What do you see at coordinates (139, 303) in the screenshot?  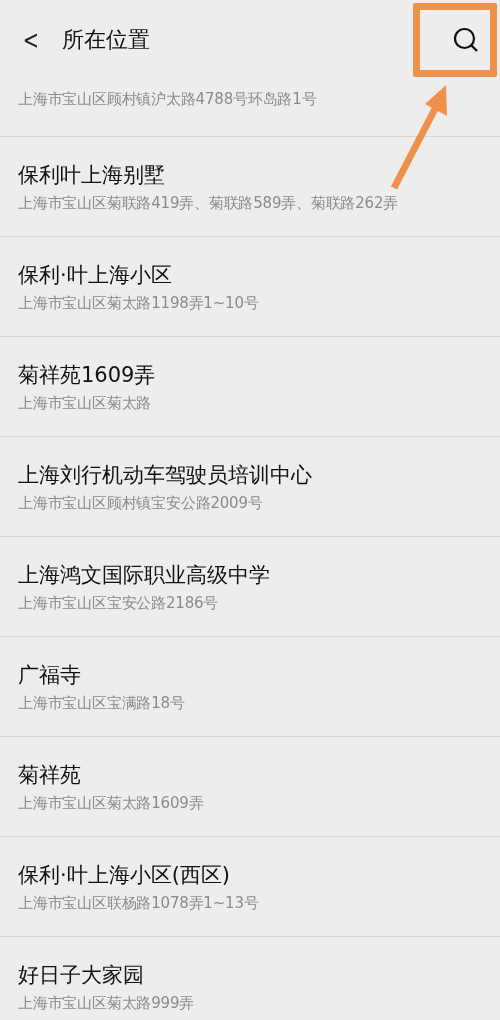 I see `place-address: 上海市宝山区菊太路1198弄1~10号` at bounding box center [139, 303].